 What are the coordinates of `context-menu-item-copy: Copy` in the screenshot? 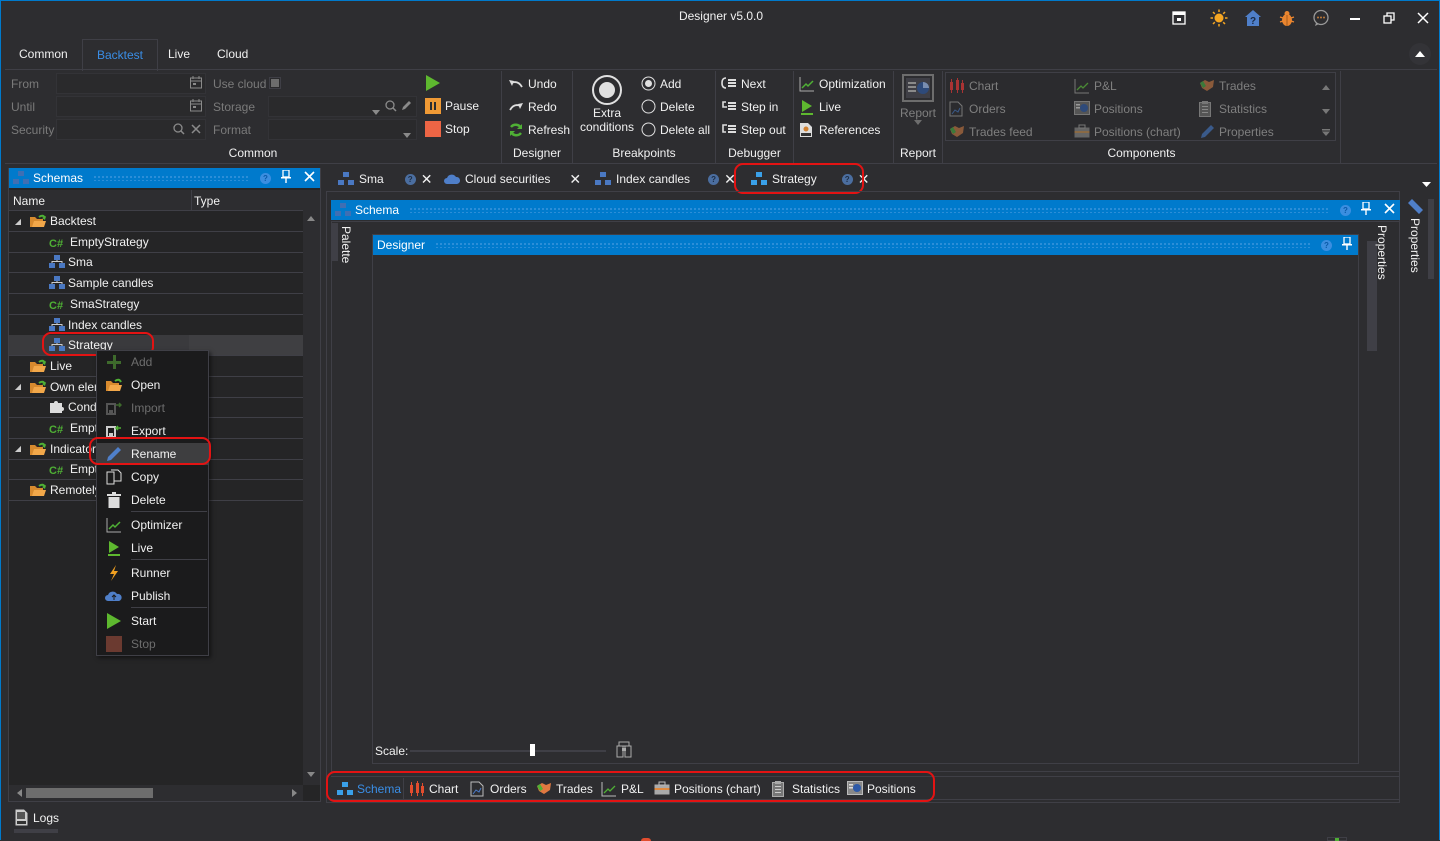 It's located at (152, 477).